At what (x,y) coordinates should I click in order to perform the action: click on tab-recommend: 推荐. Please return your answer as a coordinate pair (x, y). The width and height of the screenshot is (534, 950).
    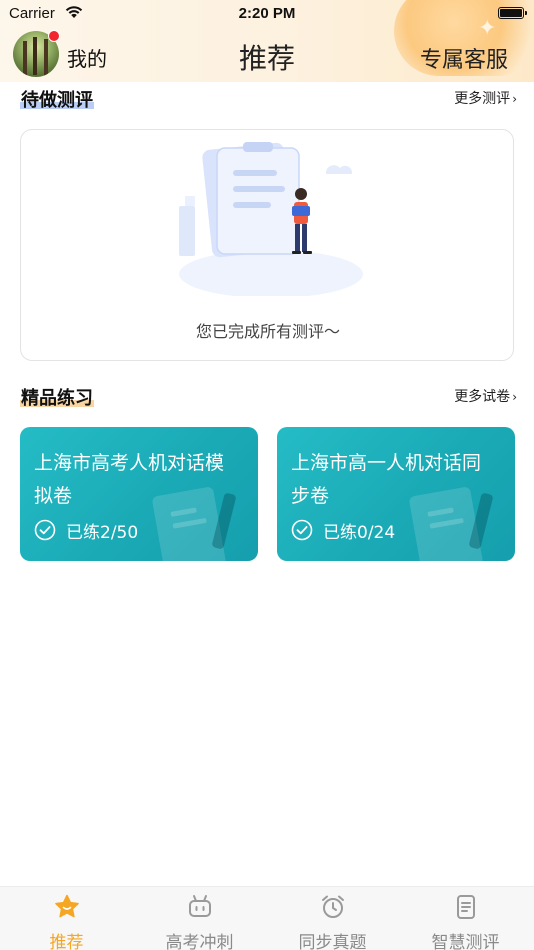
    Looking at the image, I should click on (66, 918).